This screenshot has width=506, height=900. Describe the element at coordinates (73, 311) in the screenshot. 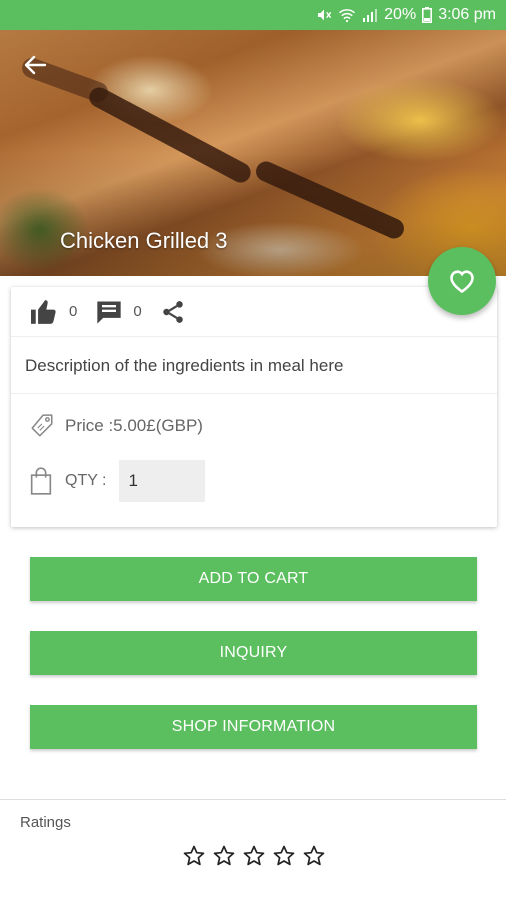

I see `like-count: 0` at that location.